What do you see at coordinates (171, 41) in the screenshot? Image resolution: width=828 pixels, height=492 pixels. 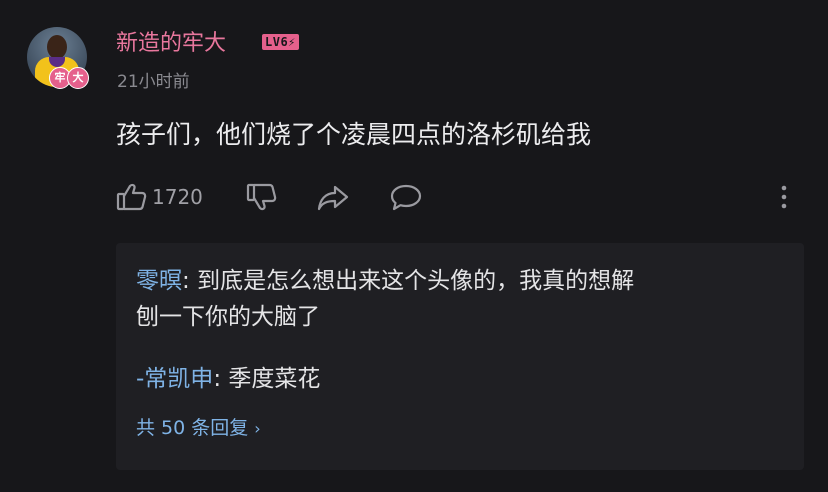 I see `username: 新造的牢大` at bounding box center [171, 41].